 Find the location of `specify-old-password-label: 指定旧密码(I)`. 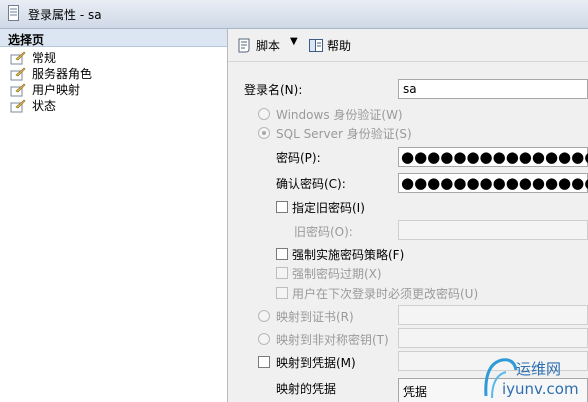

specify-old-password-label: 指定旧密码(I) is located at coordinates (328, 208).